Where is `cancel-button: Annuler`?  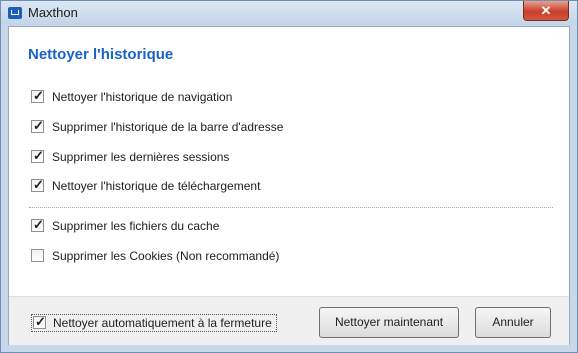 cancel-button: Annuler is located at coordinates (513, 322).